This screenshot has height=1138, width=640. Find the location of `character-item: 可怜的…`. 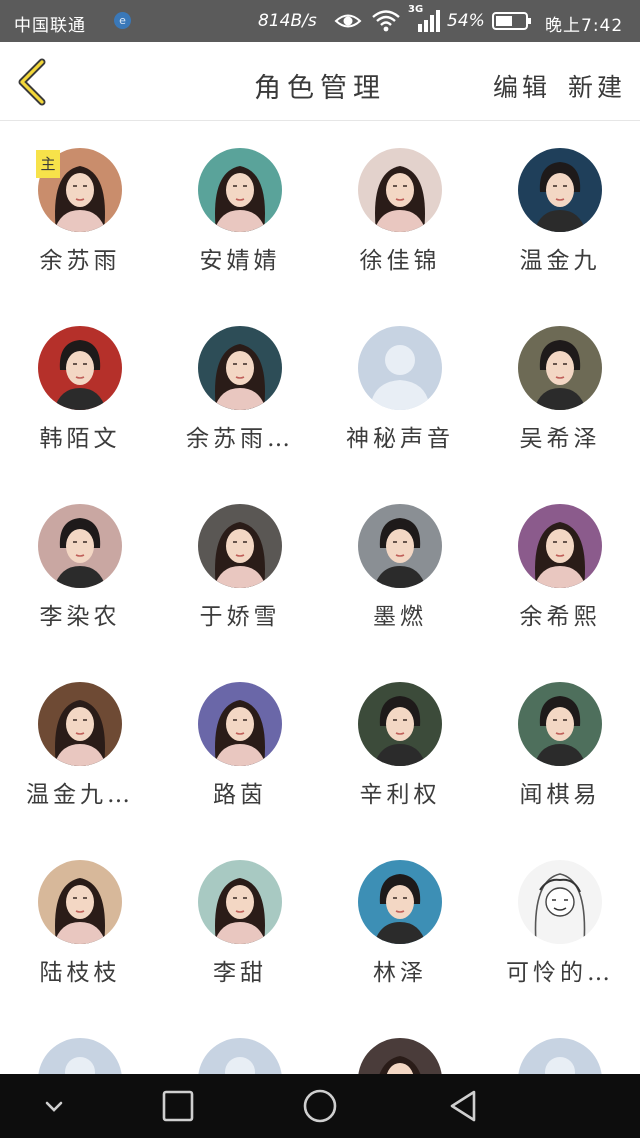

character-item: 可怜的… is located at coordinates (560, 922).